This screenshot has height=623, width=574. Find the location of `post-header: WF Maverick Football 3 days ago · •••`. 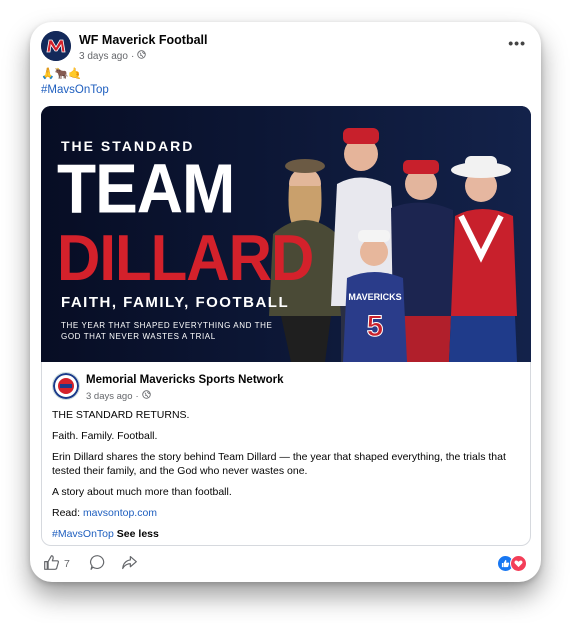

post-header: WF Maverick Football 3 days ago · ••• is located at coordinates (285, 51).